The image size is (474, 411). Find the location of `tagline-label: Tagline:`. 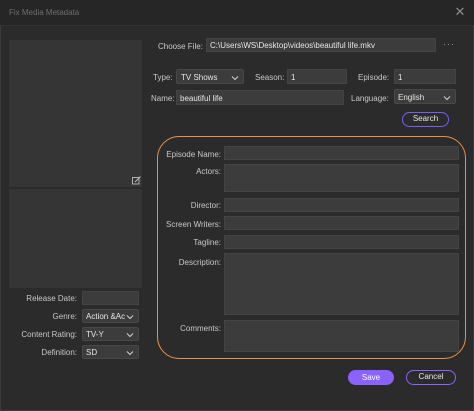

tagline-label: Tagline: is located at coordinates (207, 242).